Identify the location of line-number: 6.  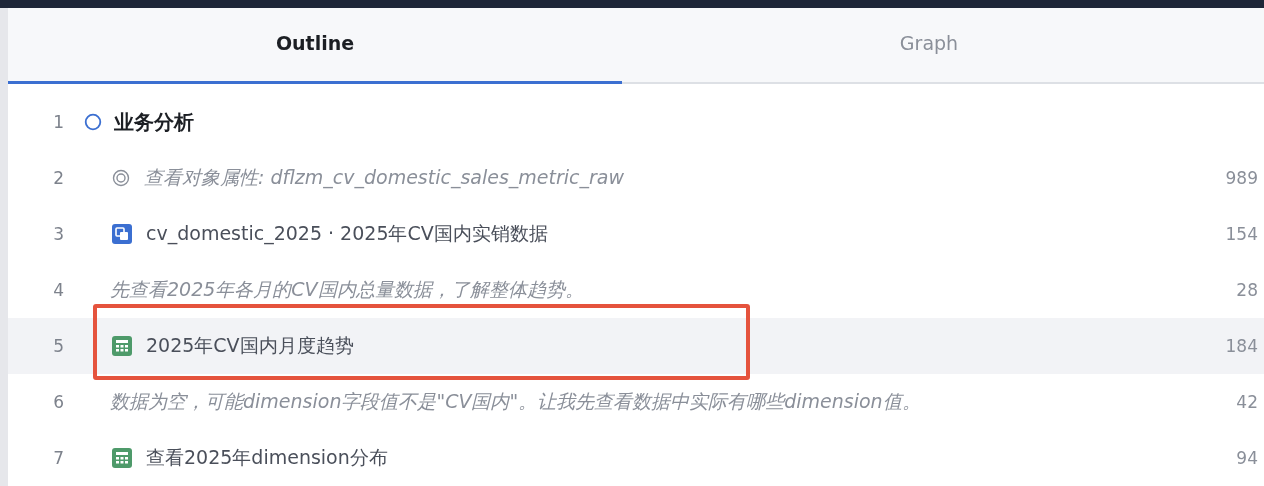
(58, 402).